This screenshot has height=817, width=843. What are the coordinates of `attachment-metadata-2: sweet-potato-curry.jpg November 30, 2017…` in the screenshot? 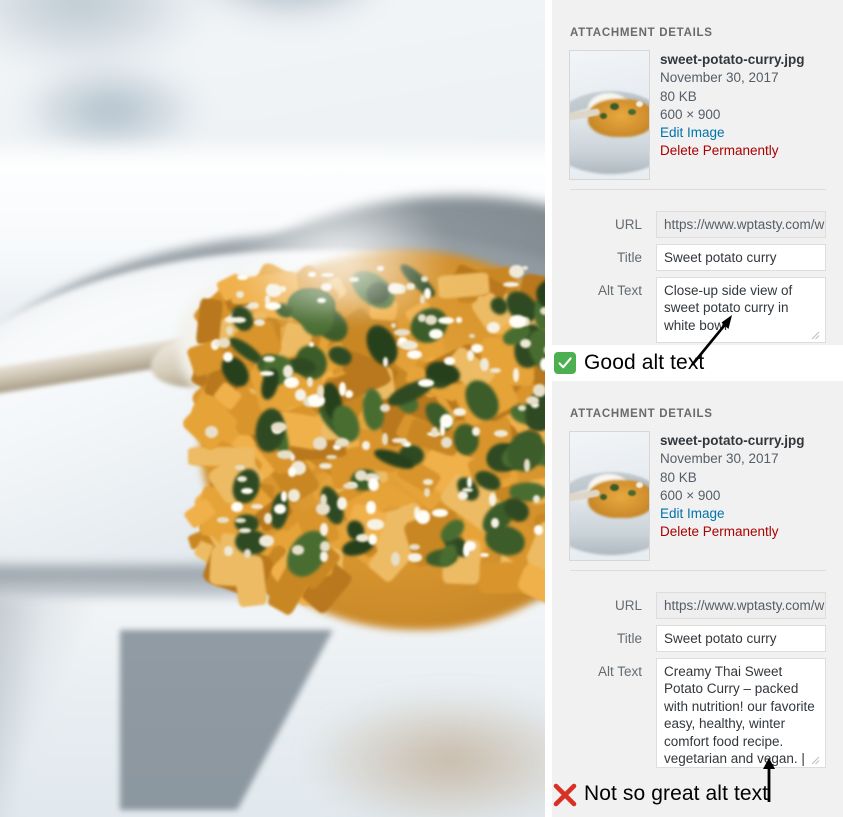 It's located at (732, 487).